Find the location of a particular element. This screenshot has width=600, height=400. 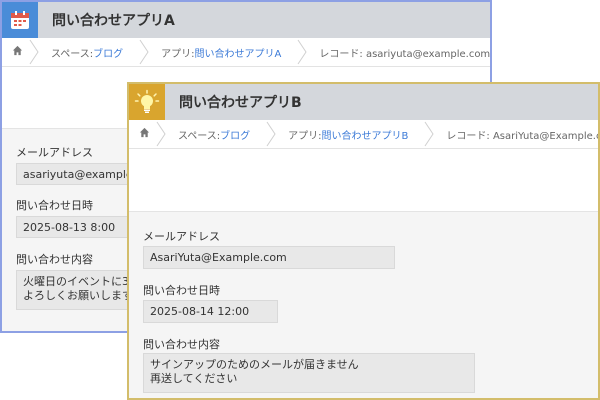

datetime-field: 2025-08-14 12:00 is located at coordinates (210, 311).